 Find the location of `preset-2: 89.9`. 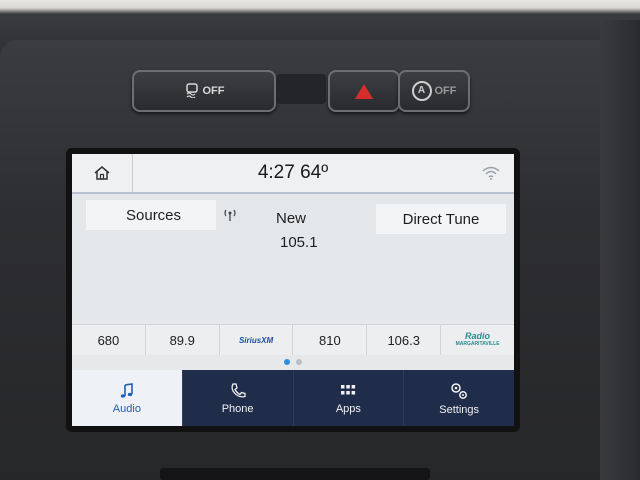

preset-2: 89.9 is located at coordinates (183, 340).